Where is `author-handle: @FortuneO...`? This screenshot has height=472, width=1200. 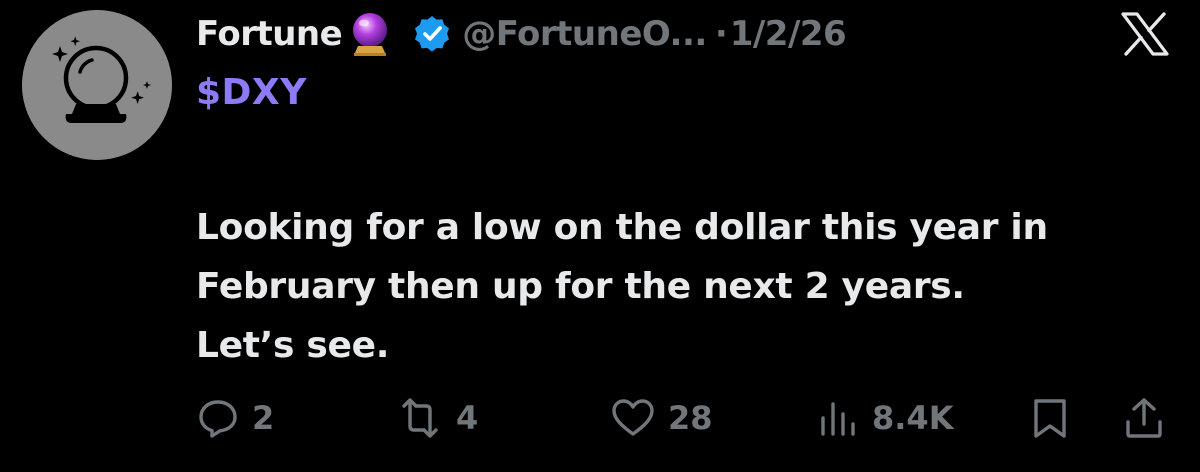 author-handle: @FortuneO... is located at coordinates (584, 34).